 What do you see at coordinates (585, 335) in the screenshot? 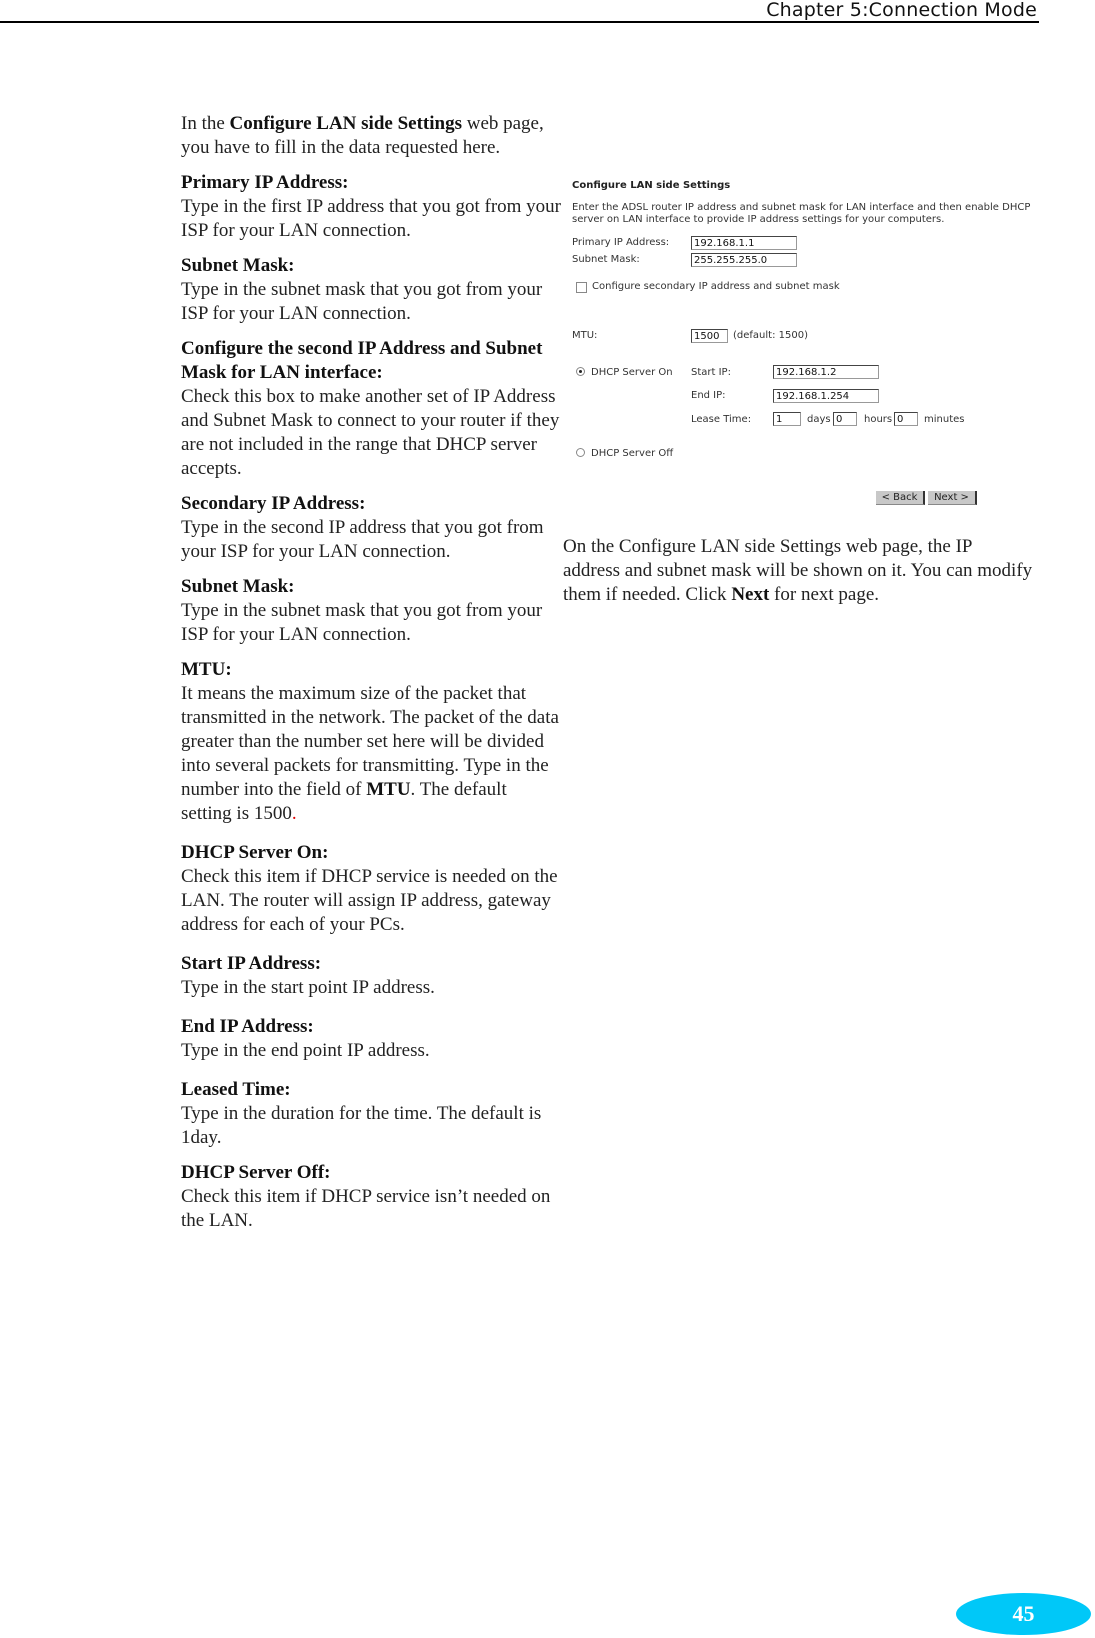
I see `mtu-label: MTU:` at bounding box center [585, 335].